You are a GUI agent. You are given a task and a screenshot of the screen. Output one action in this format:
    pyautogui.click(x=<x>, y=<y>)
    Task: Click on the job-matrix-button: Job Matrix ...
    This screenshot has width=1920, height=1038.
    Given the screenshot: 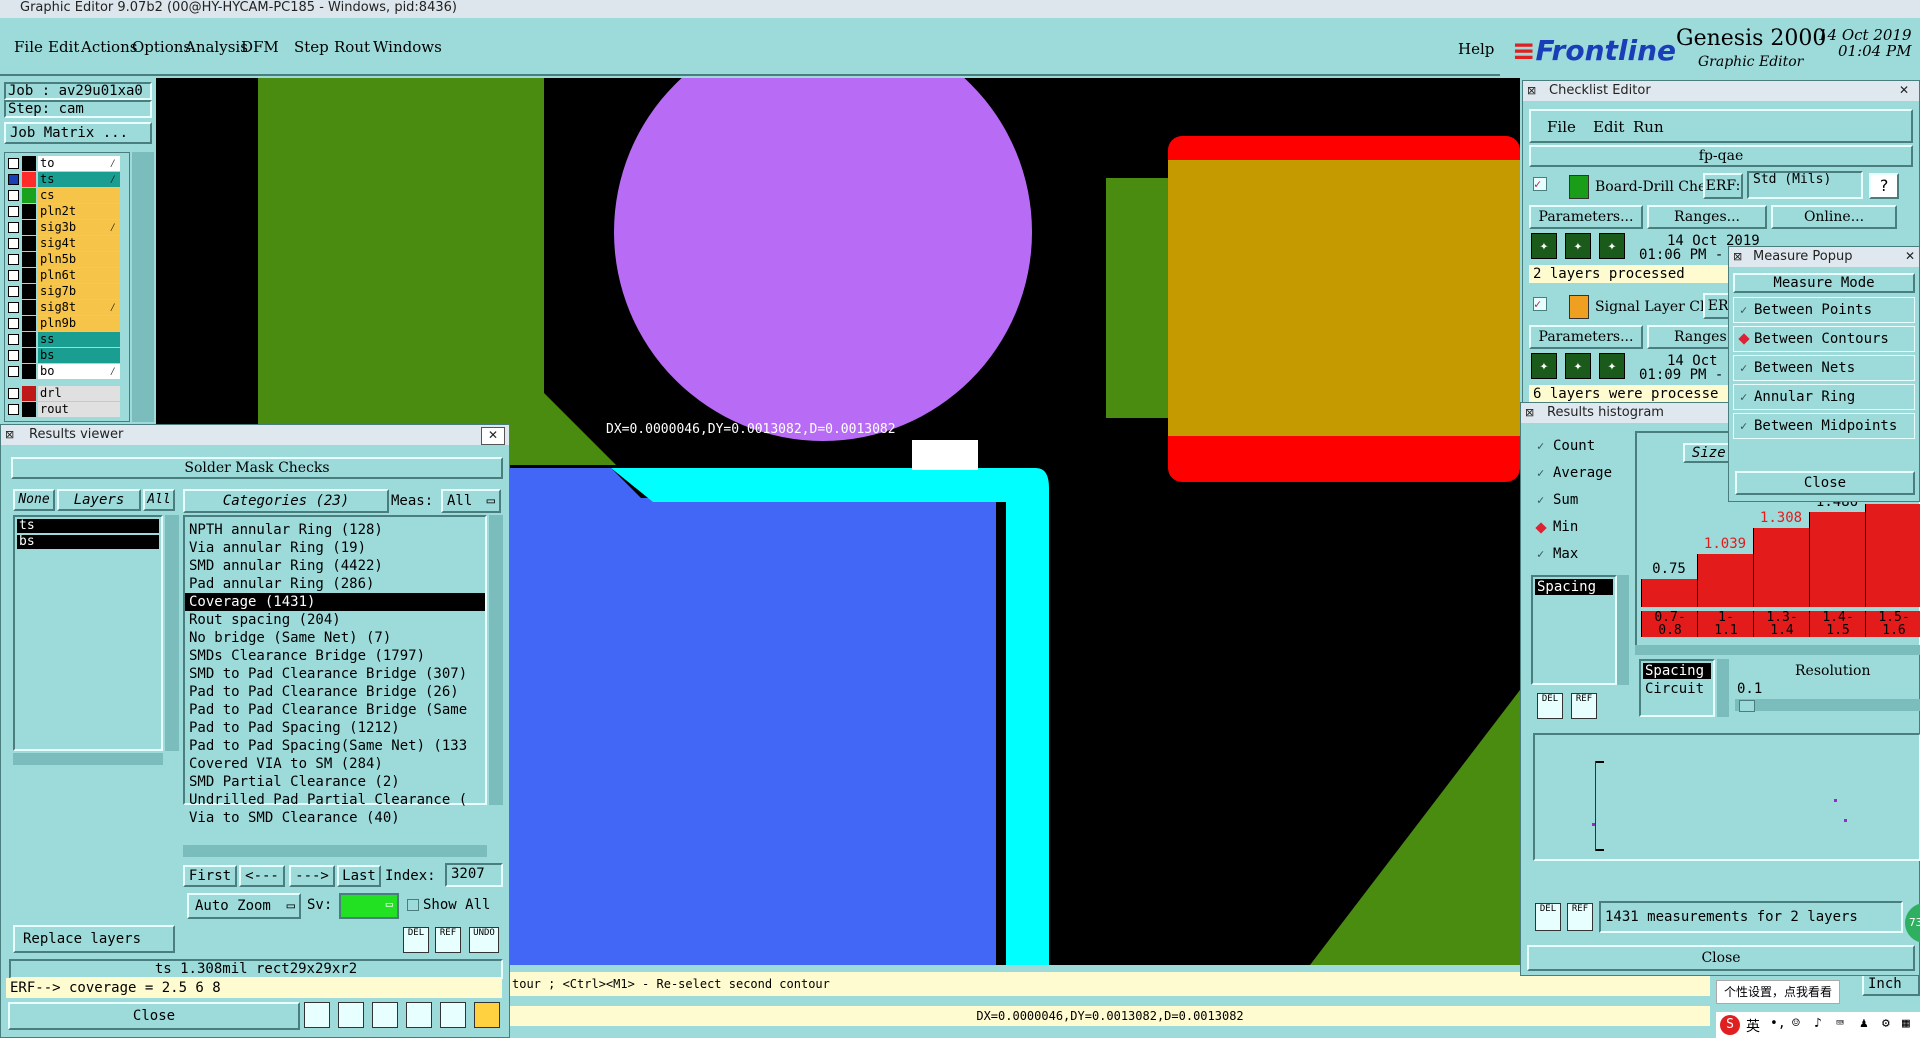 What is the action you would take?
    pyautogui.click(x=78, y=133)
    